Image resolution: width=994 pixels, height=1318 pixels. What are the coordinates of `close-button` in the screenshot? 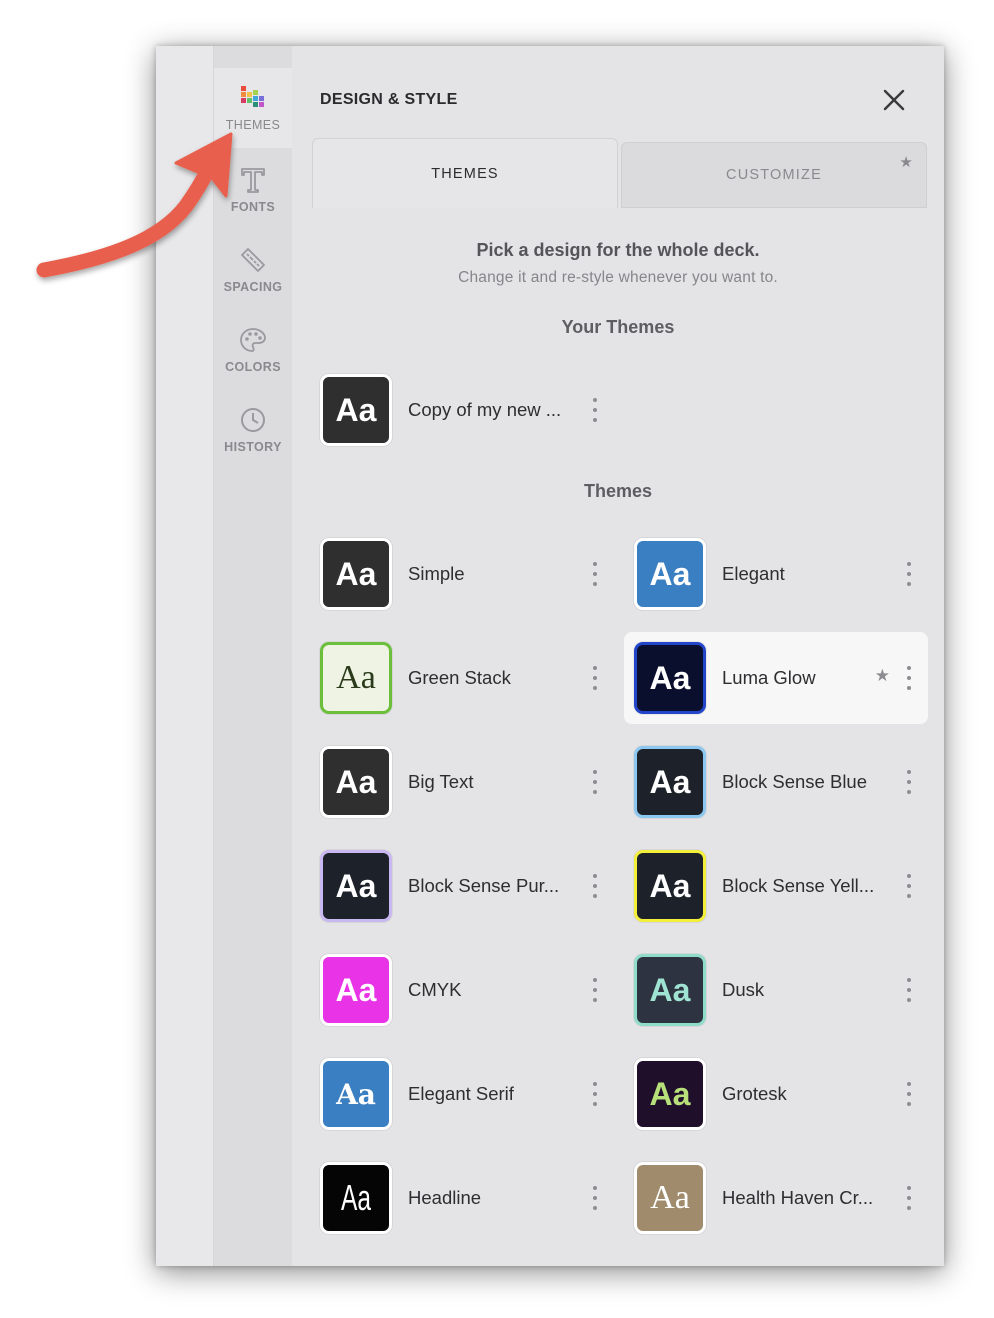 It's located at (894, 100).